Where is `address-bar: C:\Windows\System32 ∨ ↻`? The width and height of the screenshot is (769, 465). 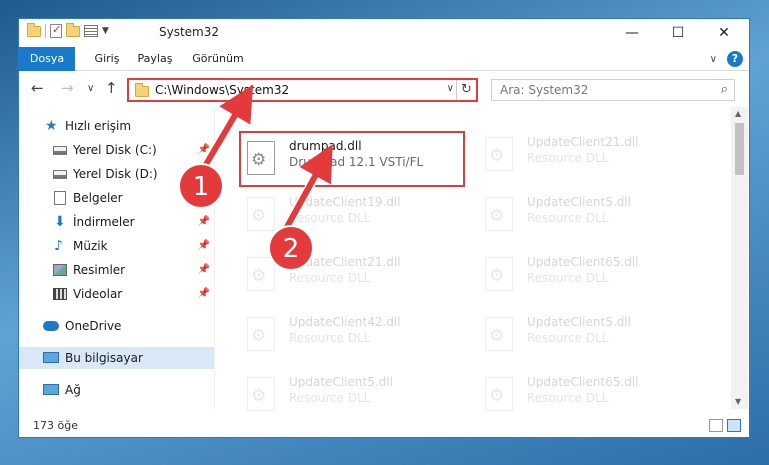 address-bar: C:\Windows\System32 ∨ ↻ is located at coordinates (302, 90).